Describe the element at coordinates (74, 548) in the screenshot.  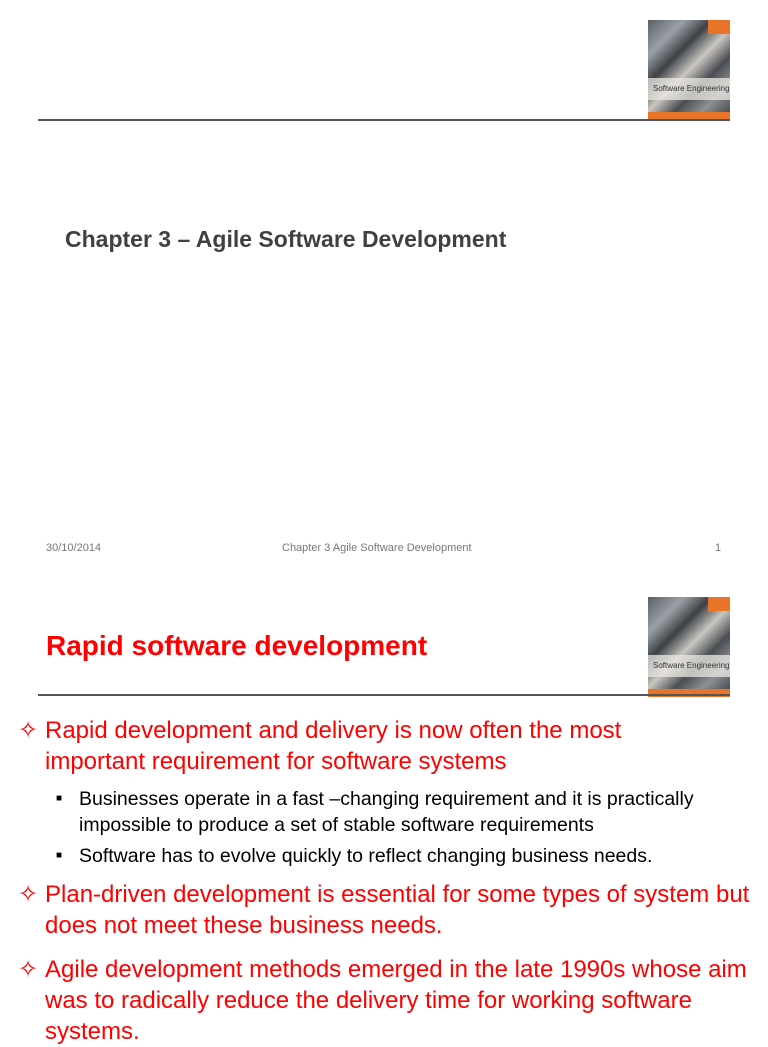
I see `footer-date: 30/10/2014` at that location.